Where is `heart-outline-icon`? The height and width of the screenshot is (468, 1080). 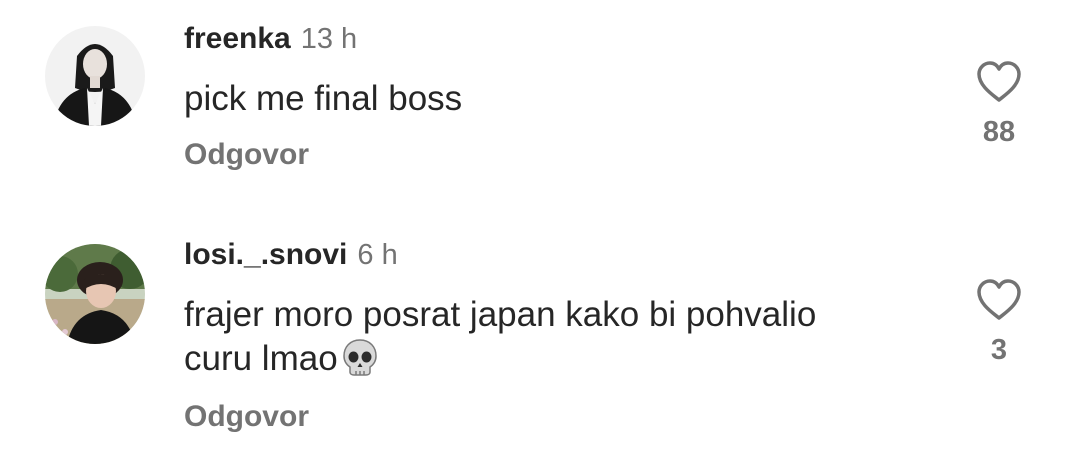 heart-outline-icon is located at coordinates (999, 300).